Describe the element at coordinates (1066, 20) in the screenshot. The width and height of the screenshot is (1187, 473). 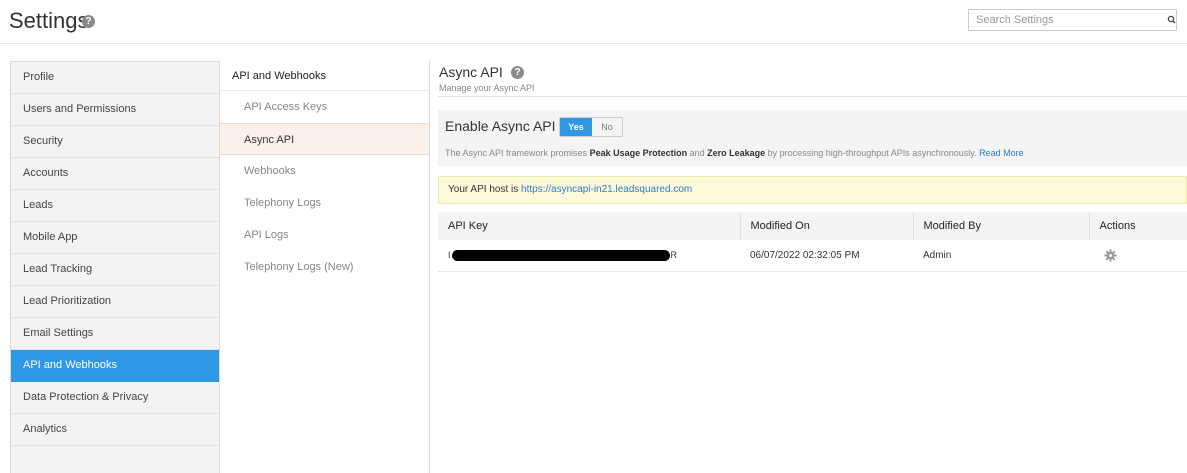
I see `search-input` at that location.